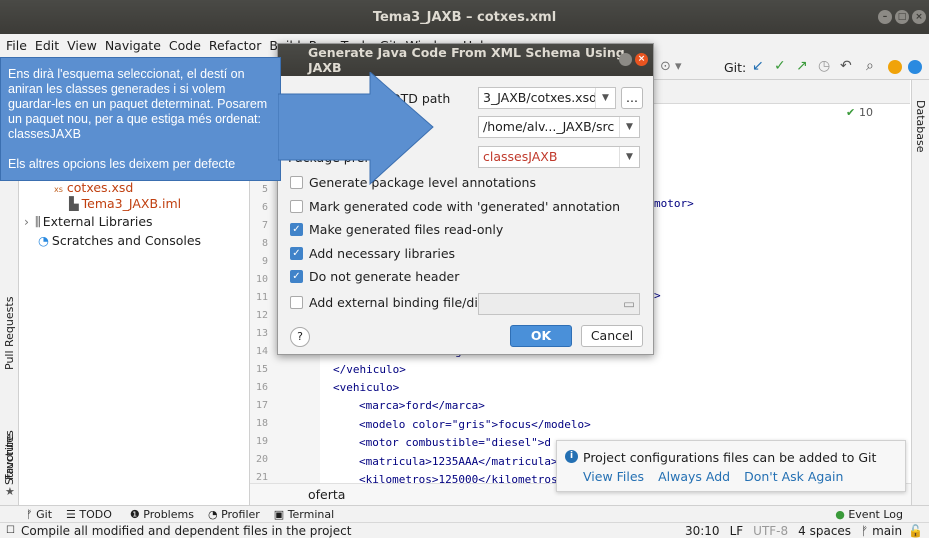  What do you see at coordinates (559, 157) in the screenshot?
I see `package-prefix-field: classesJAXB ▼` at bounding box center [559, 157].